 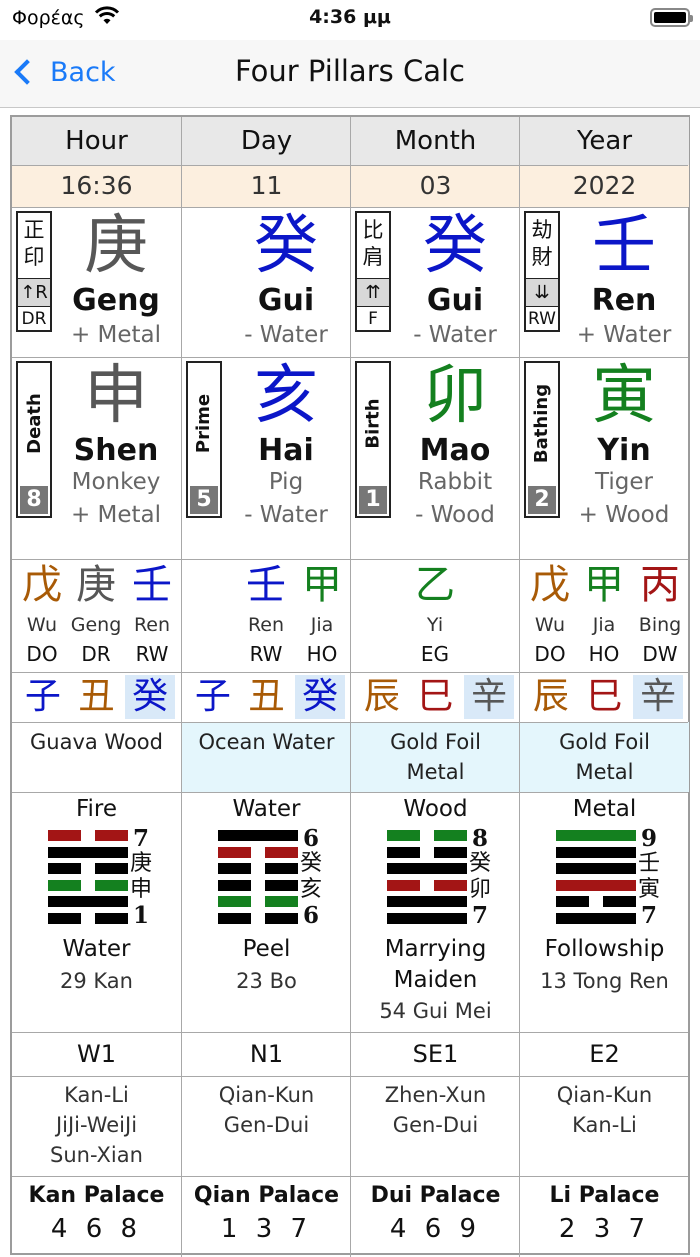 I want to click on palace-name: Dui Palace, so click(x=435, y=1195).